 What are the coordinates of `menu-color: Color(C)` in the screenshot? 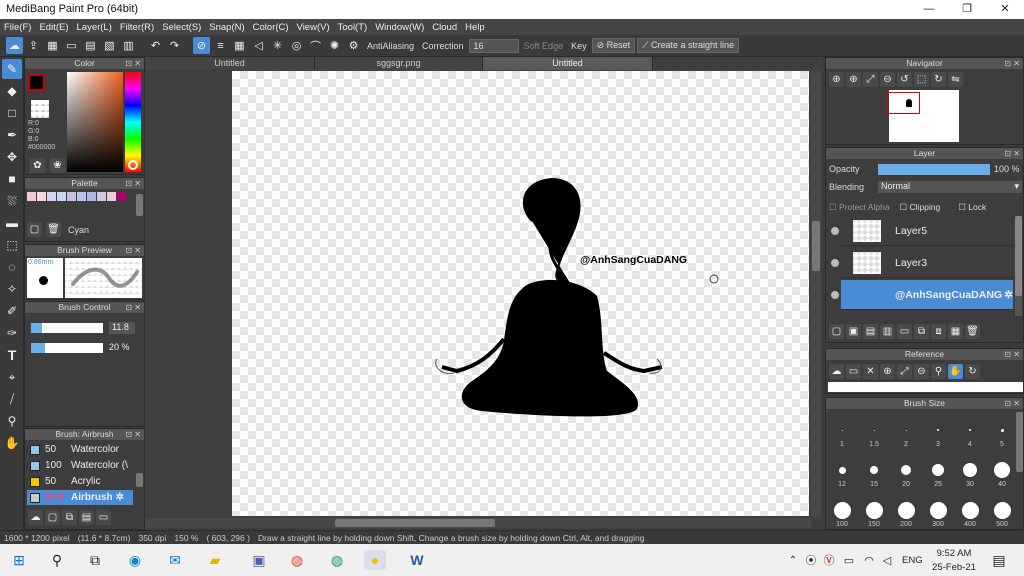 It's located at (271, 27).